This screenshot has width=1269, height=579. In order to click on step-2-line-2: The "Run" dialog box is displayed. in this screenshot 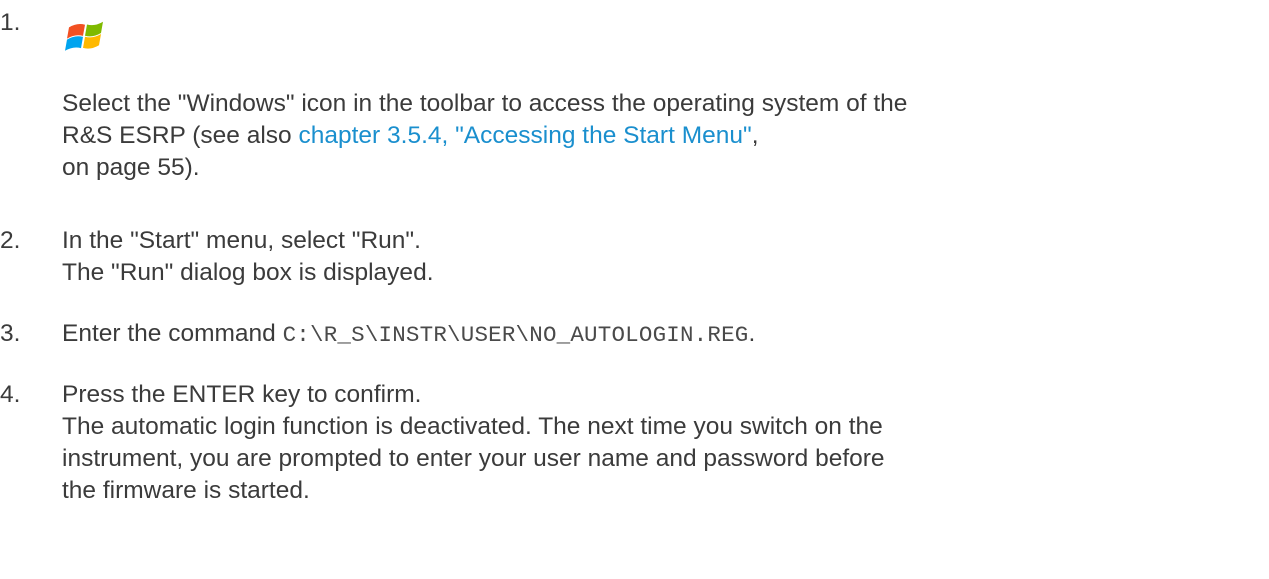, I will do `click(248, 272)`.